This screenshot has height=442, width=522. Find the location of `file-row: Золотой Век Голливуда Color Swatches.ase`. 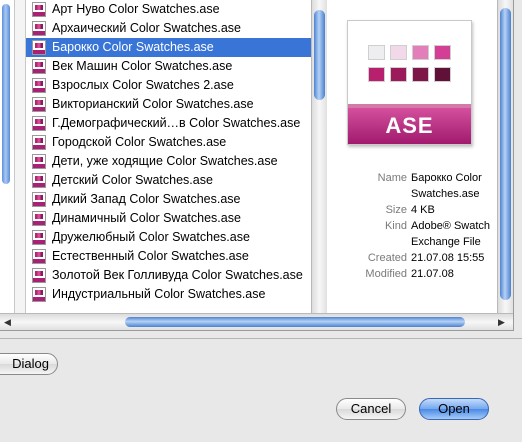

file-row: Золотой Век Голливуда Color Swatches.ase is located at coordinates (168, 275).